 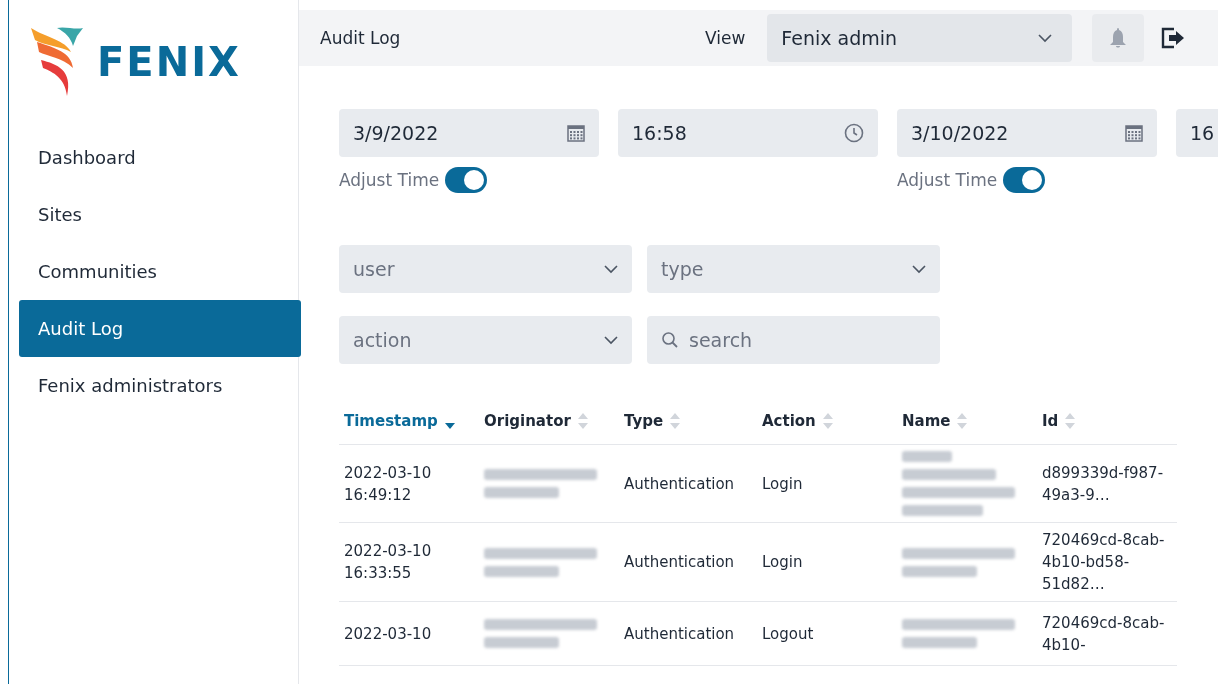 What do you see at coordinates (169, 62) in the screenshot?
I see `logo-text: FENIX` at bounding box center [169, 62].